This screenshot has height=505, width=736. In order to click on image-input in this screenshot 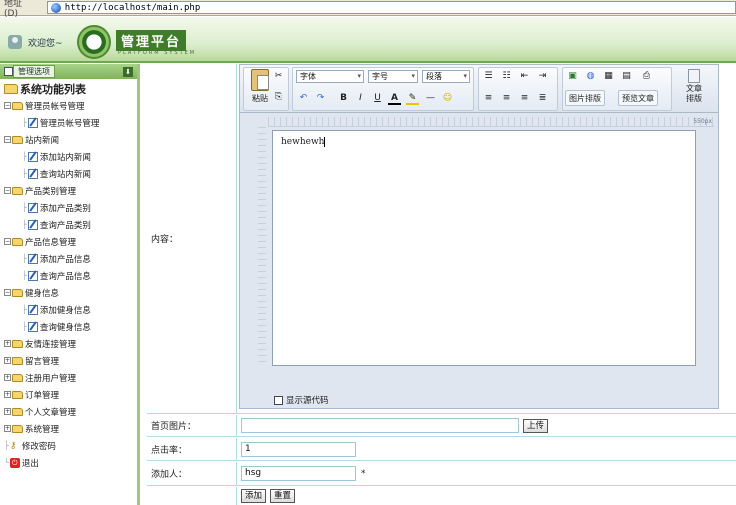, I will do `click(380, 425)`.